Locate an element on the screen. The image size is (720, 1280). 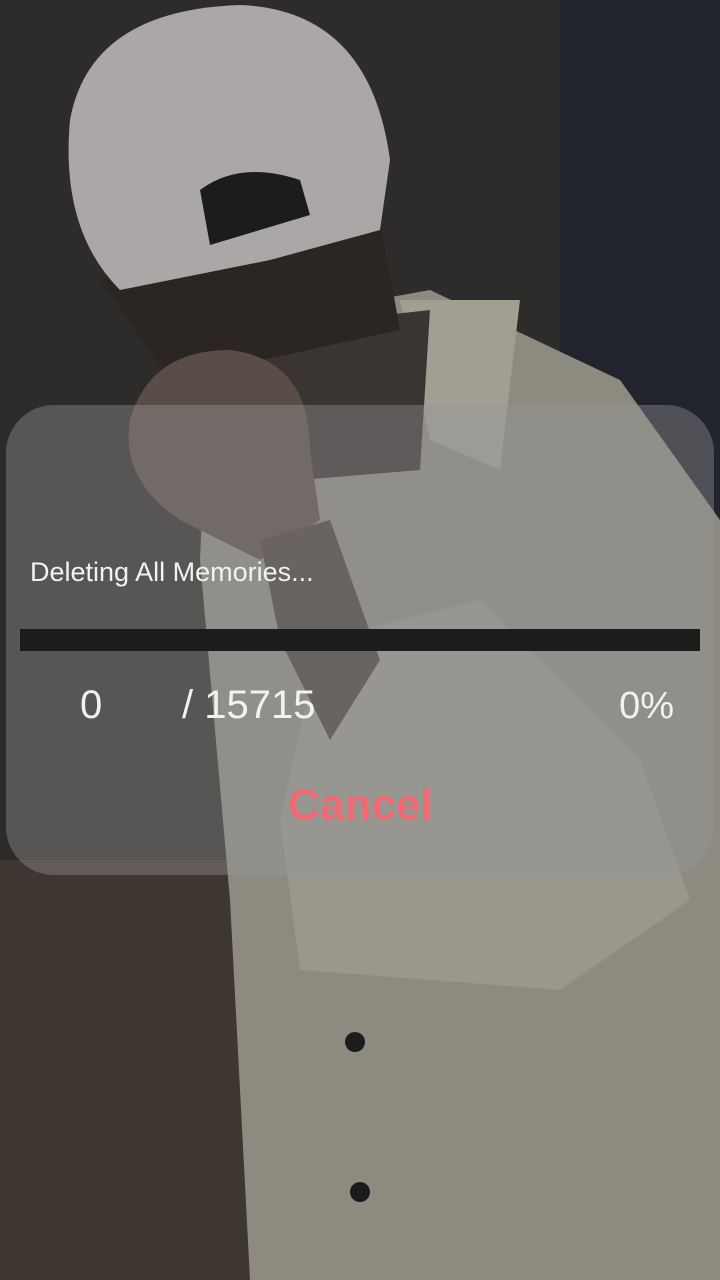
progress-total-count: / 15715 is located at coordinates (249, 705).